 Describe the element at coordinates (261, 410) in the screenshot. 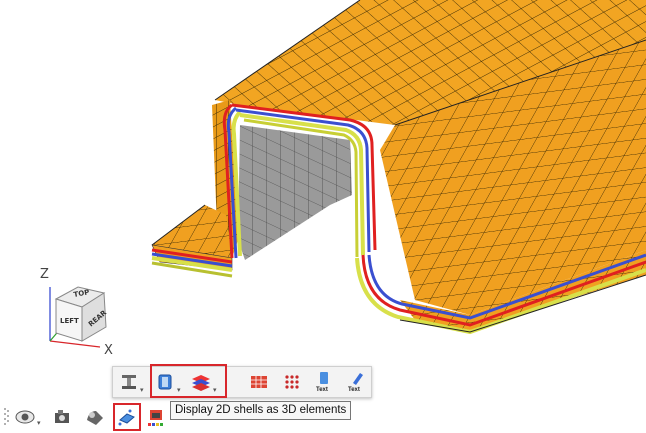

I see `tooltip: Display 2D shells as 3D elements` at that location.